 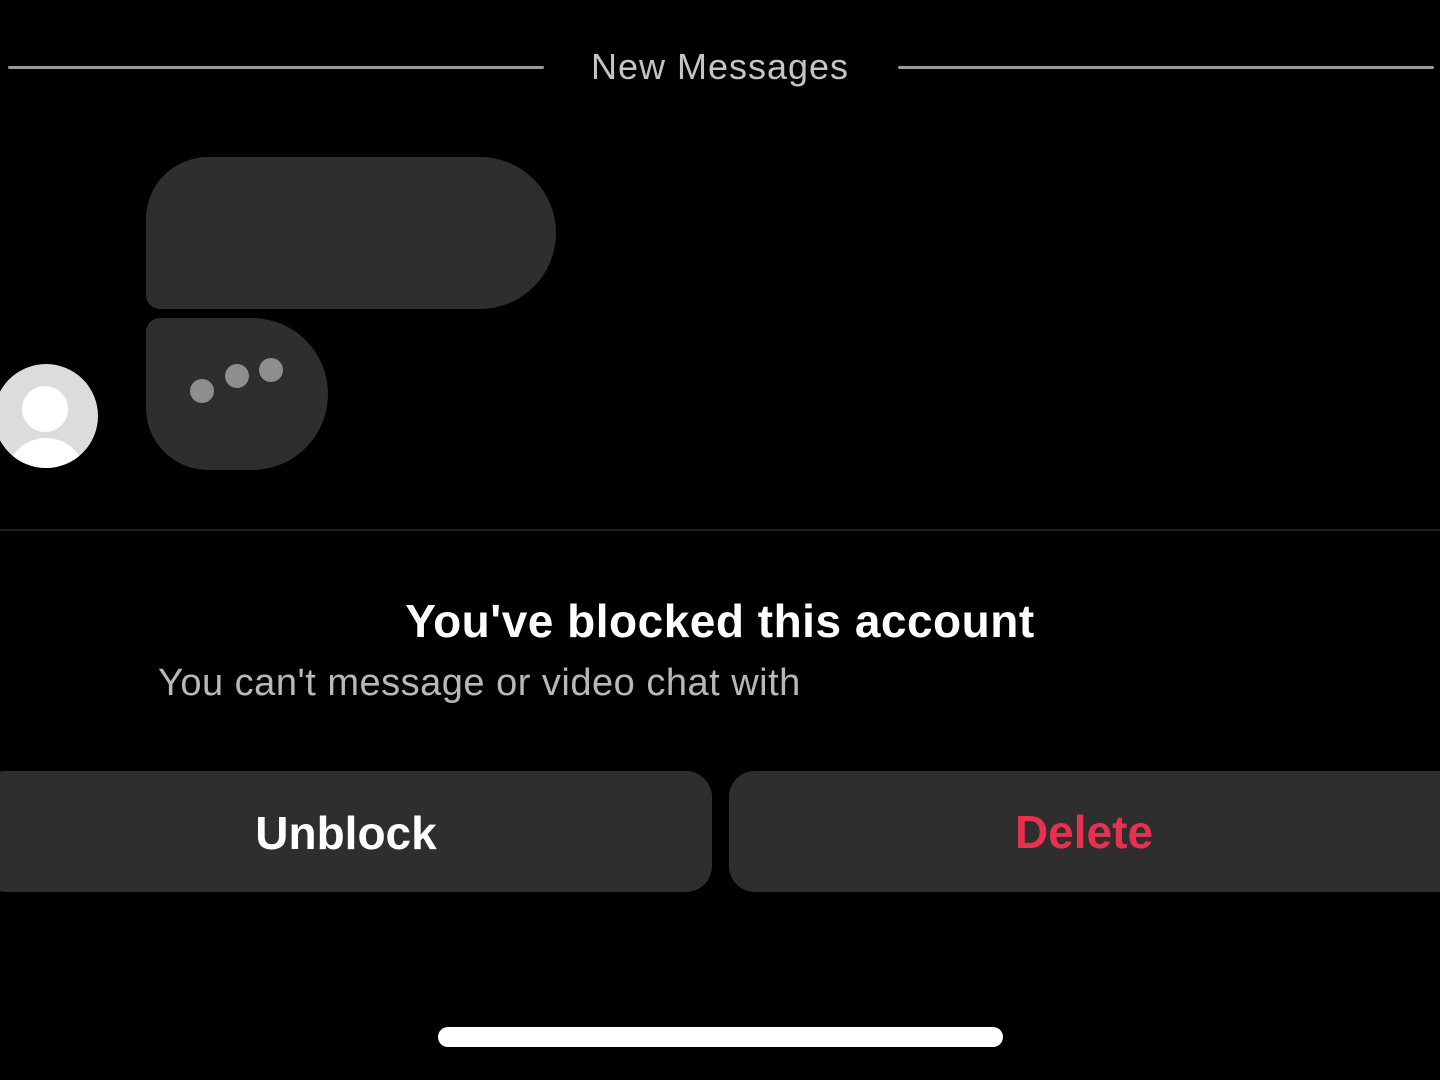 What do you see at coordinates (351, 233) in the screenshot?
I see `message-bubble` at bounding box center [351, 233].